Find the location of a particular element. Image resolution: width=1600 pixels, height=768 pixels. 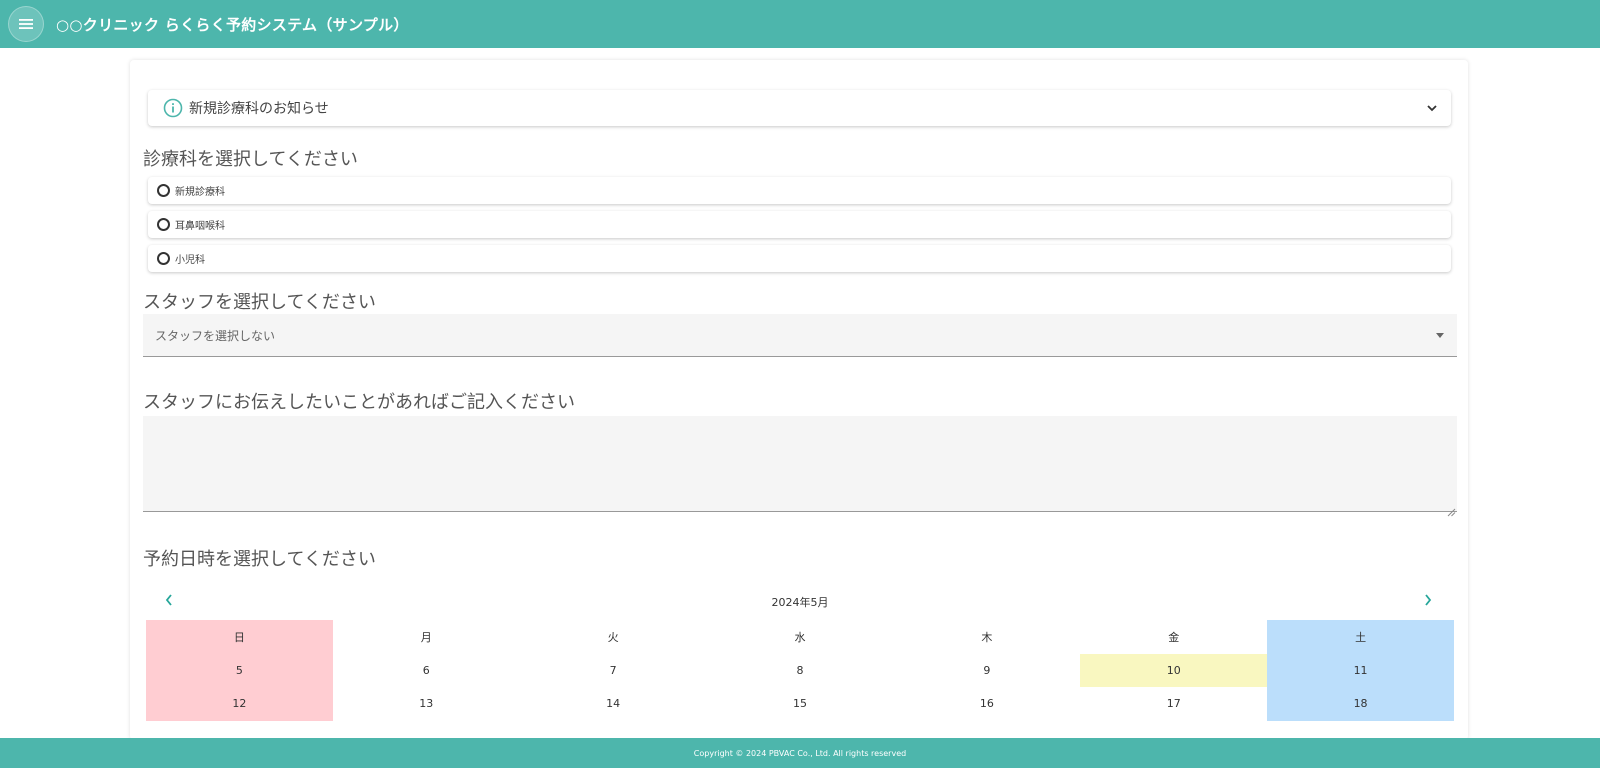

calendar-nav: 2024年5月 is located at coordinates (800, 602).